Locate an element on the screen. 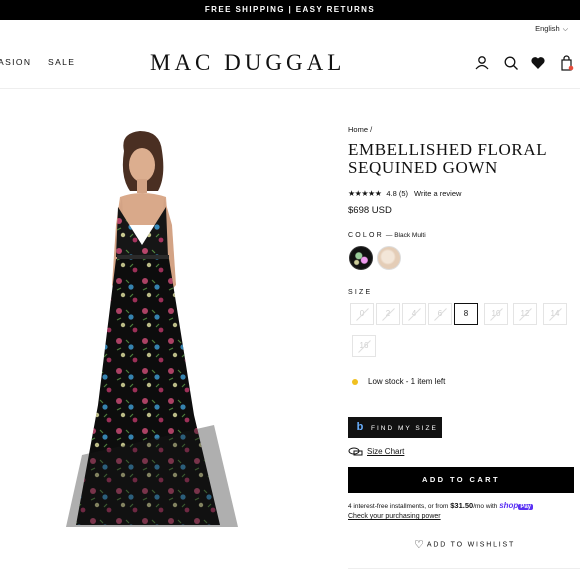 The image size is (580, 580). find-my-size-button: b FIND MY SIZE is located at coordinates (395, 427).